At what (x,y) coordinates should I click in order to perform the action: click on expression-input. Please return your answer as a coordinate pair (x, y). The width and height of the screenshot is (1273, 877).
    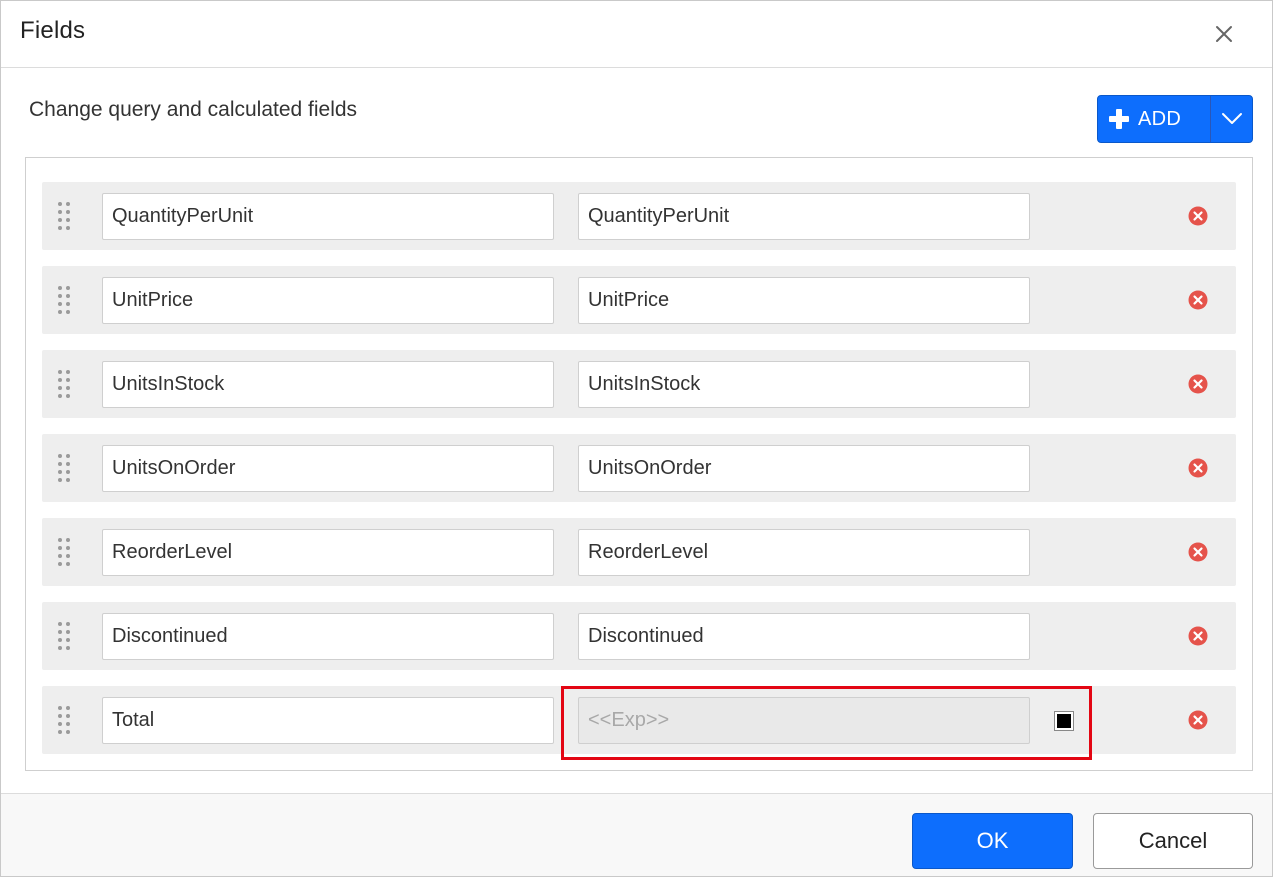
    Looking at the image, I should click on (804, 720).